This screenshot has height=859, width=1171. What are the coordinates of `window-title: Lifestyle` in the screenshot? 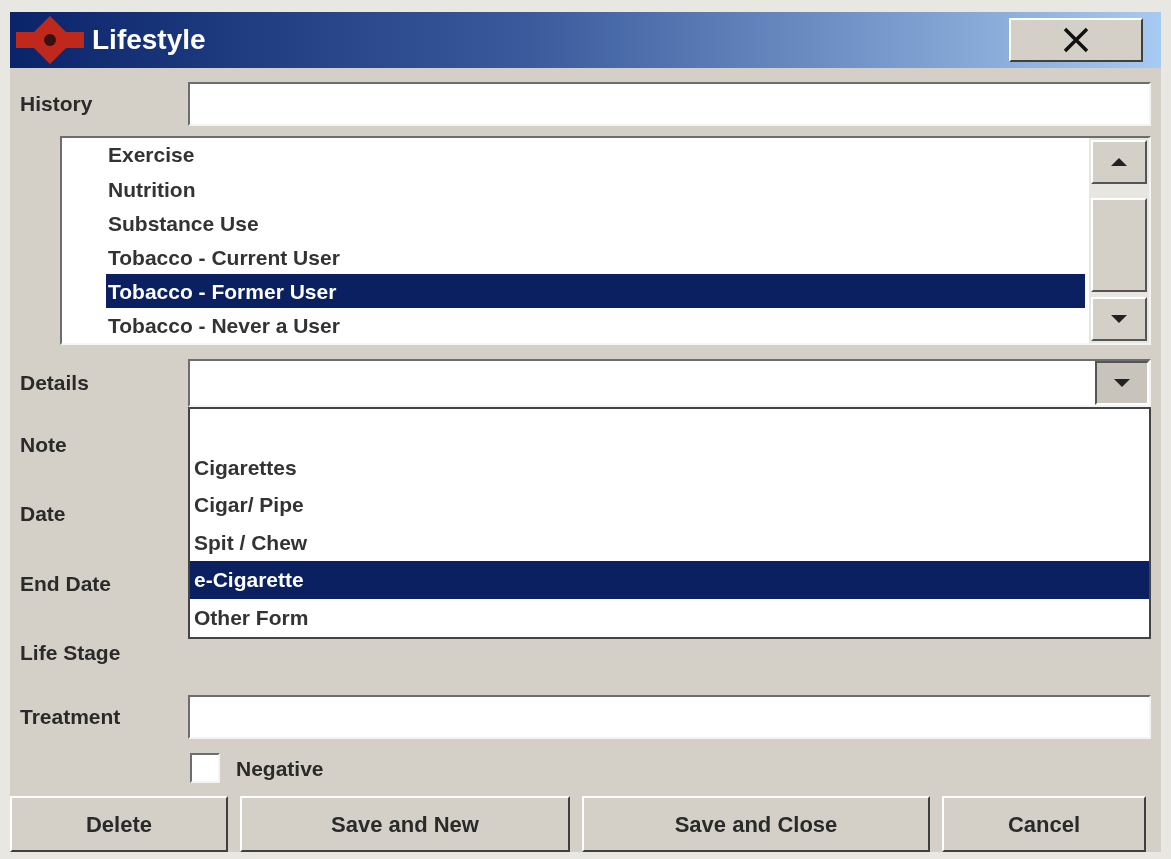 It's located at (149, 40).